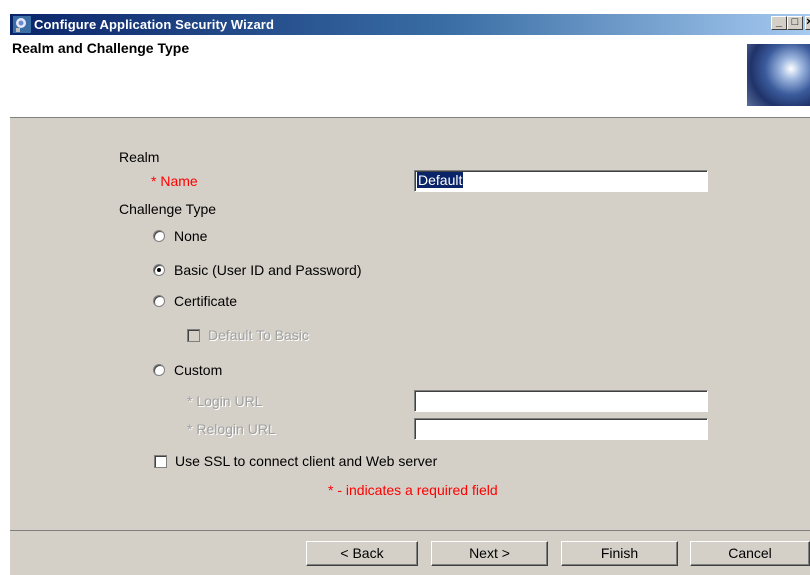  What do you see at coordinates (306, 461) in the screenshot?
I see `use-ssl-label: Use SSL to connect client and Web server` at bounding box center [306, 461].